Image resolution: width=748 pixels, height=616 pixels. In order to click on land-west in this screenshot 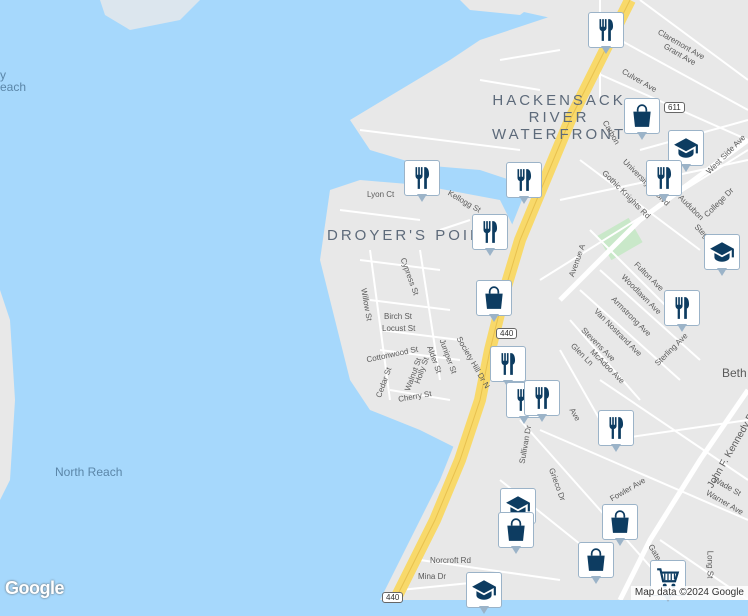, I will do `click(7, 395)`.